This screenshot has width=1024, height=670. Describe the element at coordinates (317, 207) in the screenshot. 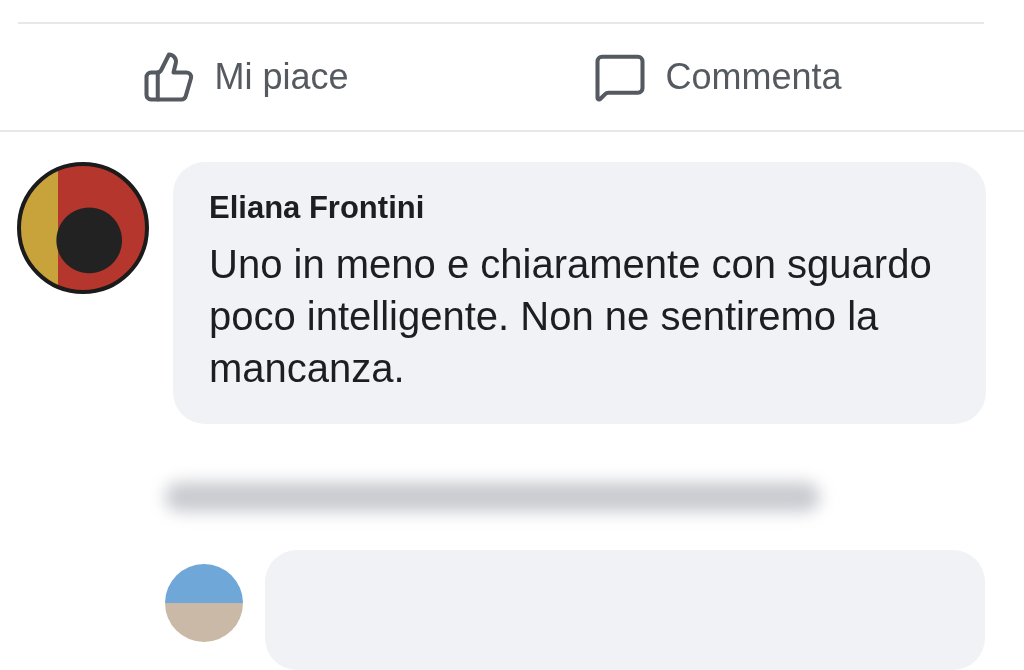

I see `comment-author: Eliana Frontini` at that location.